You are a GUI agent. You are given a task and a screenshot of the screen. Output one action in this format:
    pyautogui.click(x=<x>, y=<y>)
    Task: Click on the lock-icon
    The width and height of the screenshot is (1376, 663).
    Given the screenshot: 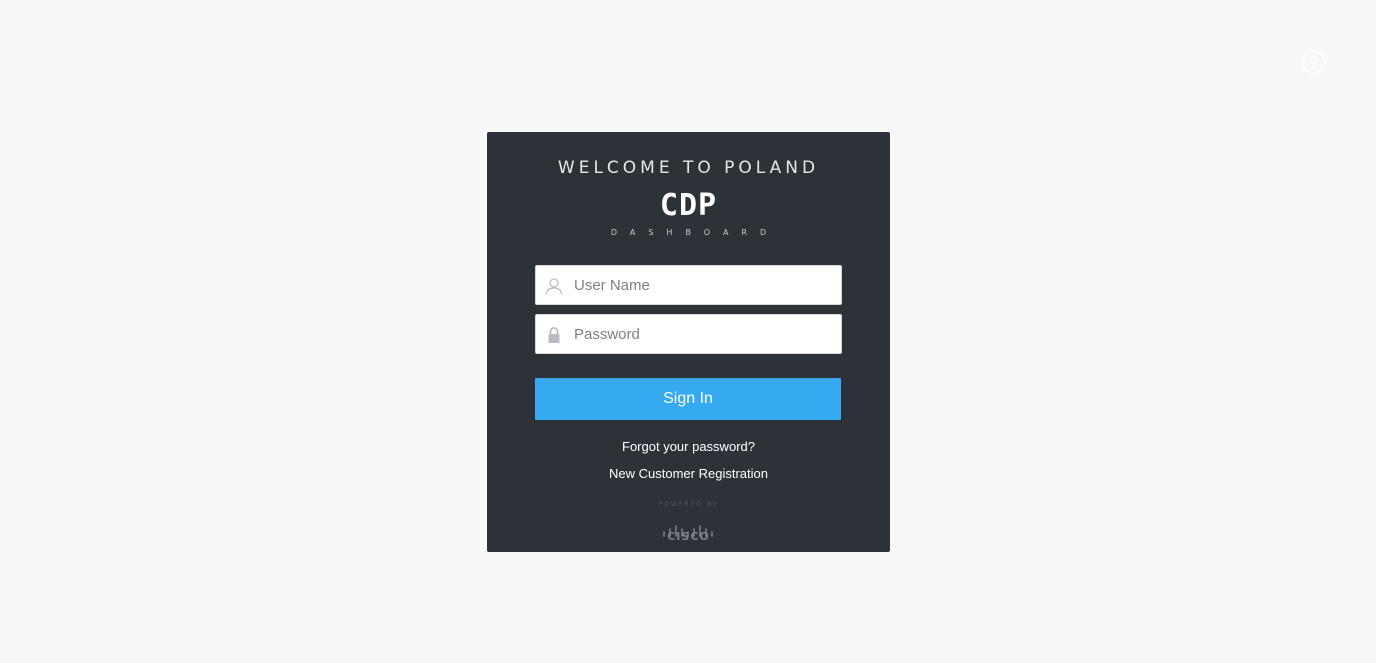 What is the action you would take?
    pyautogui.click(x=554, y=335)
    